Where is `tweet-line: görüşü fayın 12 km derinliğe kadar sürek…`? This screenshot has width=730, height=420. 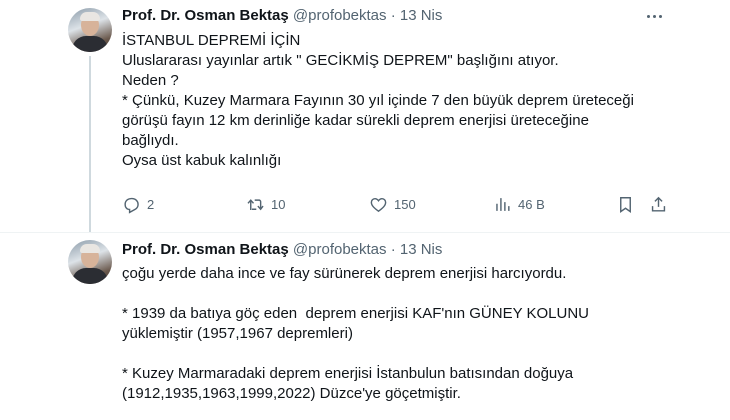
tweet-line: görüşü fayın 12 km derinliğe kadar sürek… is located at coordinates (355, 120).